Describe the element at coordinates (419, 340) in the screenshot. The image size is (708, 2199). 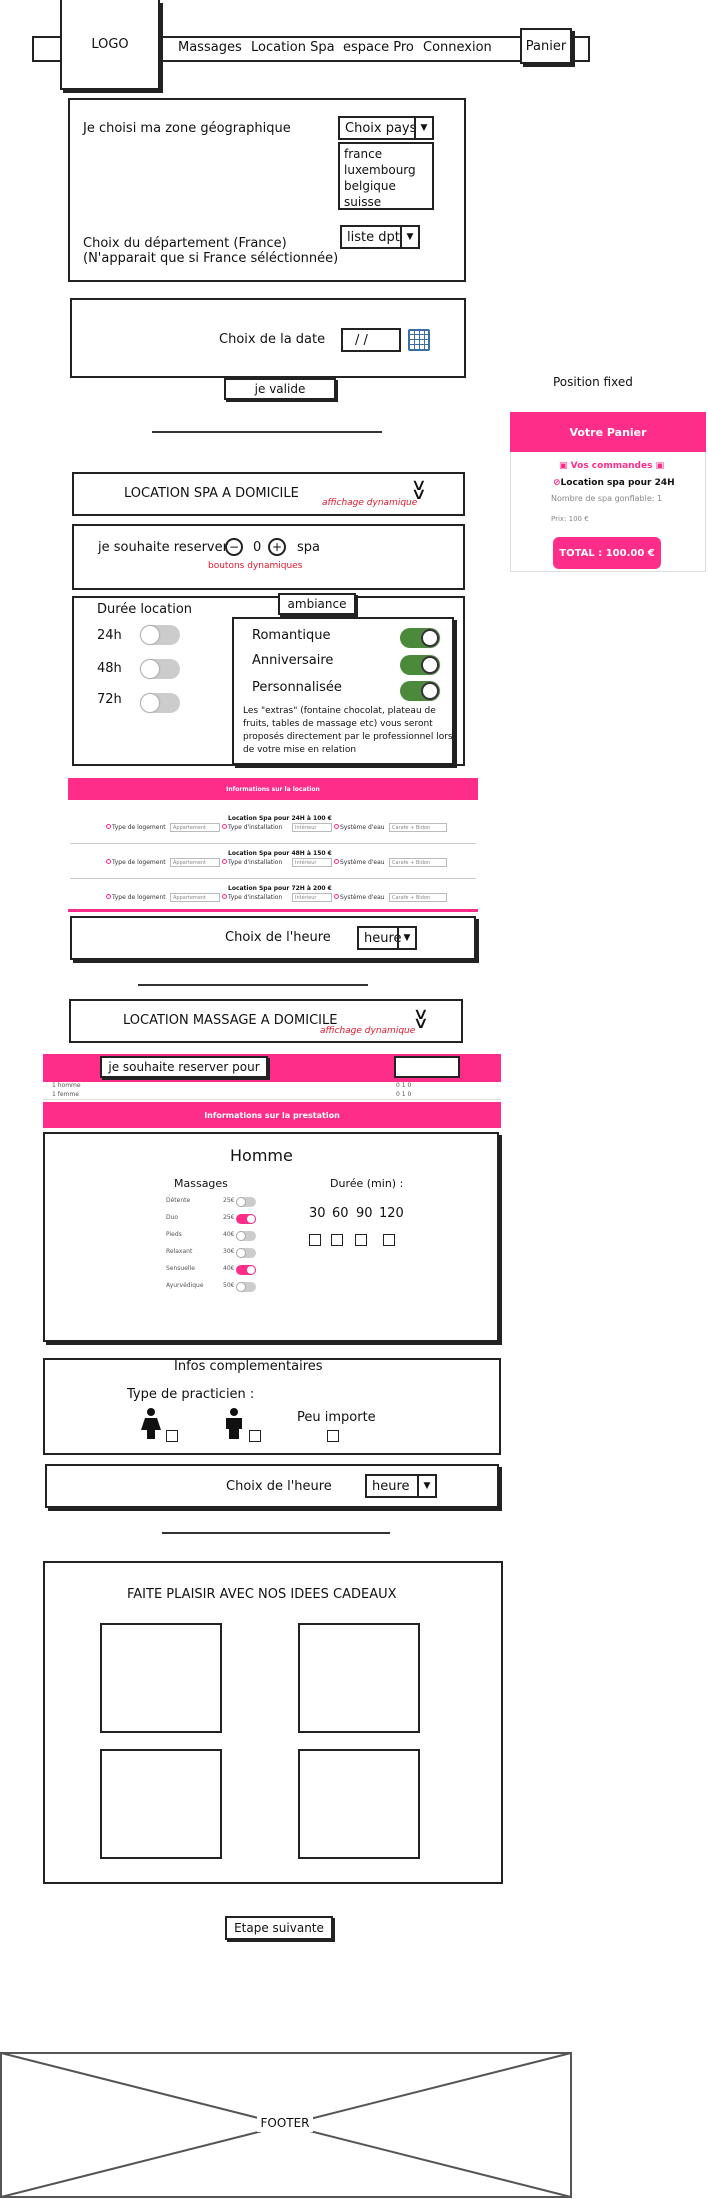
I see `calendar-icon` at that location.